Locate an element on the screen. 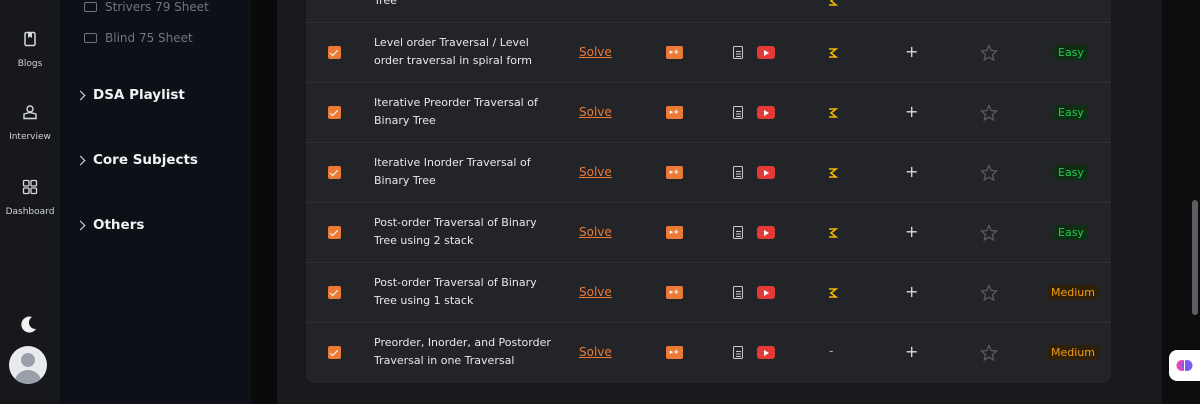 The image size is (1200, 404). dashboard-icon is located at coordinates (30, 187).